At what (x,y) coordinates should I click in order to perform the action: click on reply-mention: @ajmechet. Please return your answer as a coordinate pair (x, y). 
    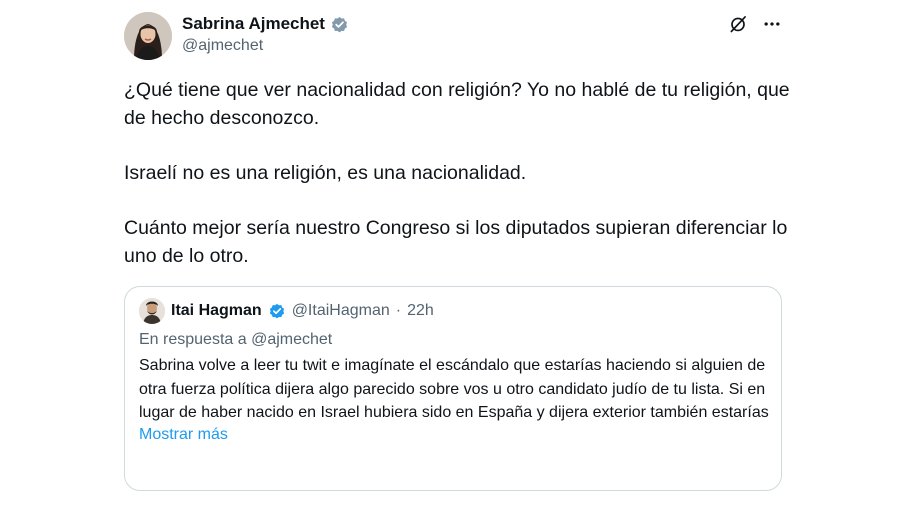
    Looking at the image, I should click on (291, 339).